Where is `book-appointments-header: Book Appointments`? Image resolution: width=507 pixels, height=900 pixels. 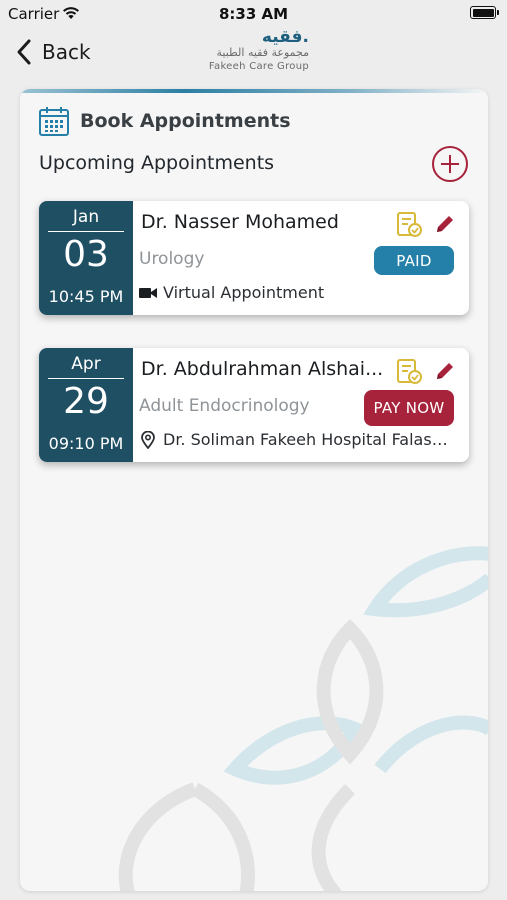 book-appointments-header: Book Appointments is located at coordinates (164, 121).